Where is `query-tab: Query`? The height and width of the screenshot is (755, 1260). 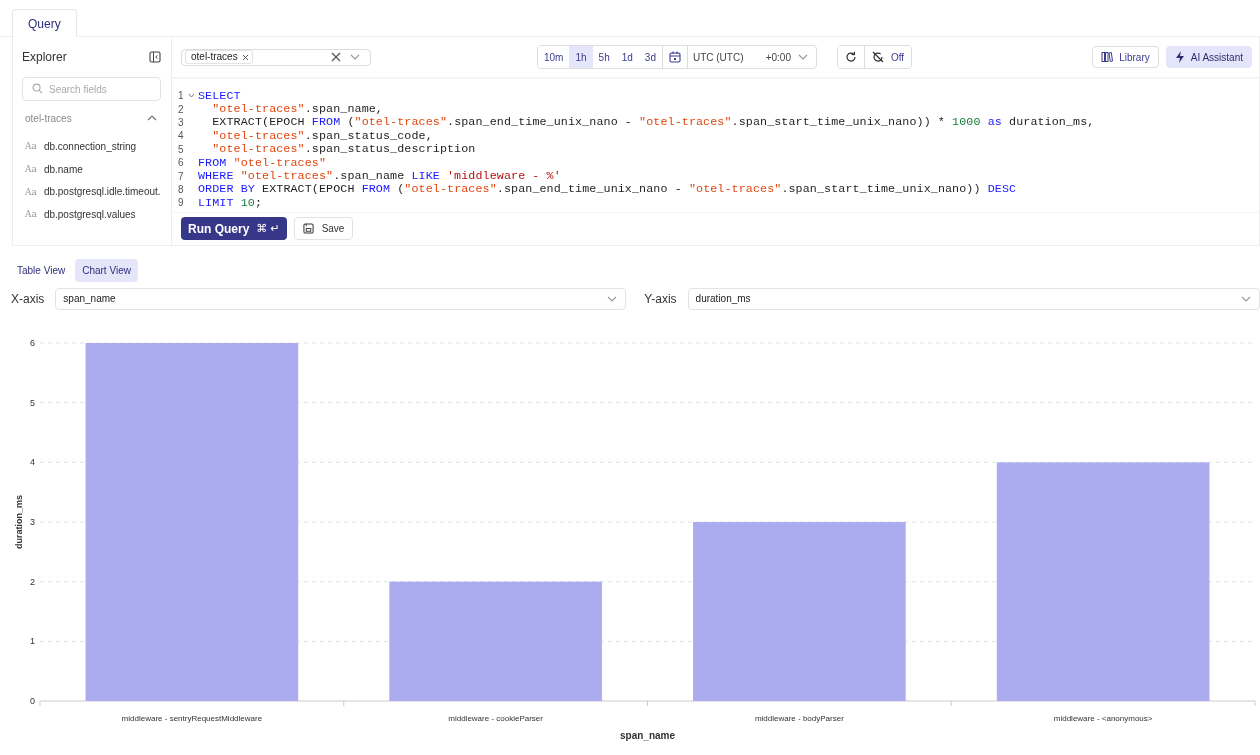
query-tab: Query is located at coordinates (44, 23).